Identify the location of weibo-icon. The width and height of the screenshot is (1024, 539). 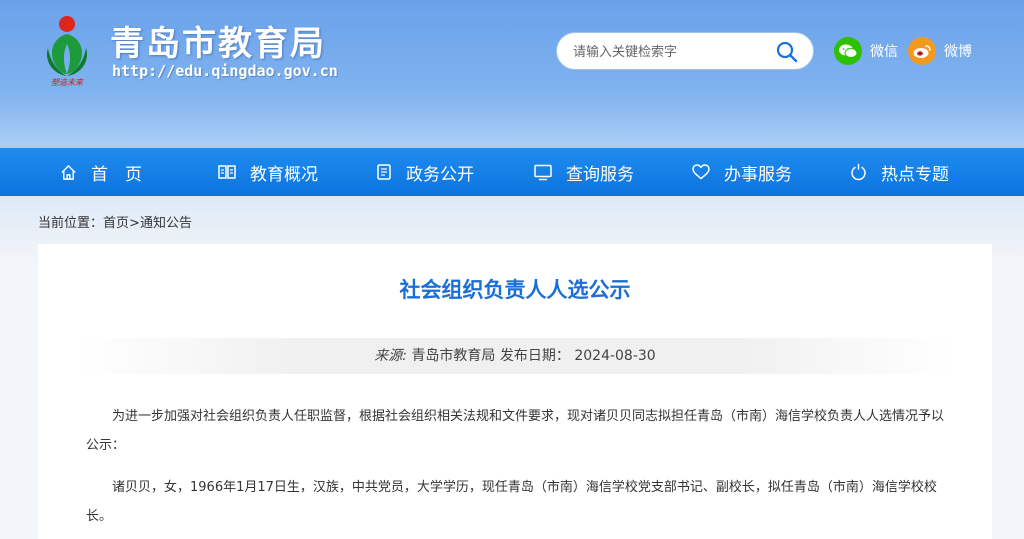
(922, 51).